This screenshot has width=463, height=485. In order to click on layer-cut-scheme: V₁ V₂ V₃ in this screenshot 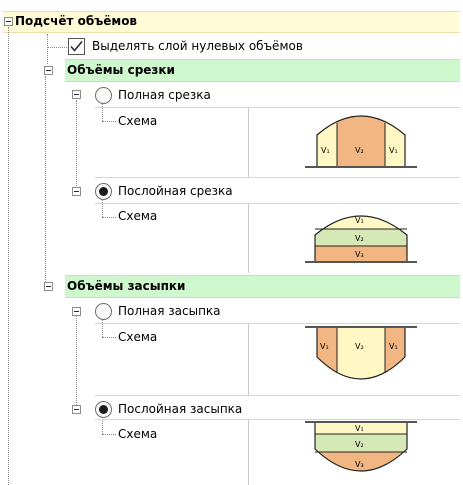, I will do `click(361, 239)`.